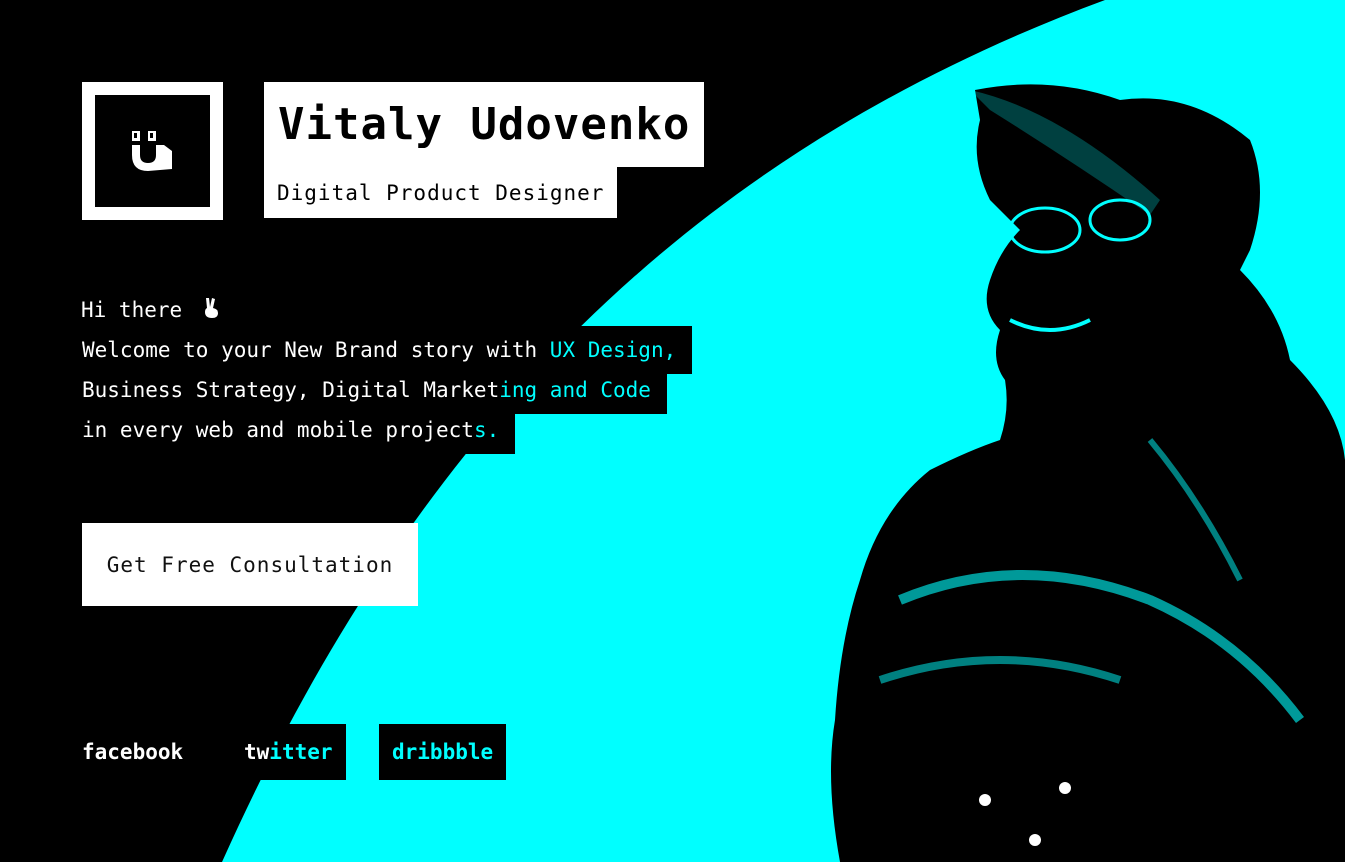 The height and width of the screenshot is (862, 1345). Describe the element at coordinates (386, 430) in the screenshot. I see `intro-line-3: in every web and mobile projects.` at that location.